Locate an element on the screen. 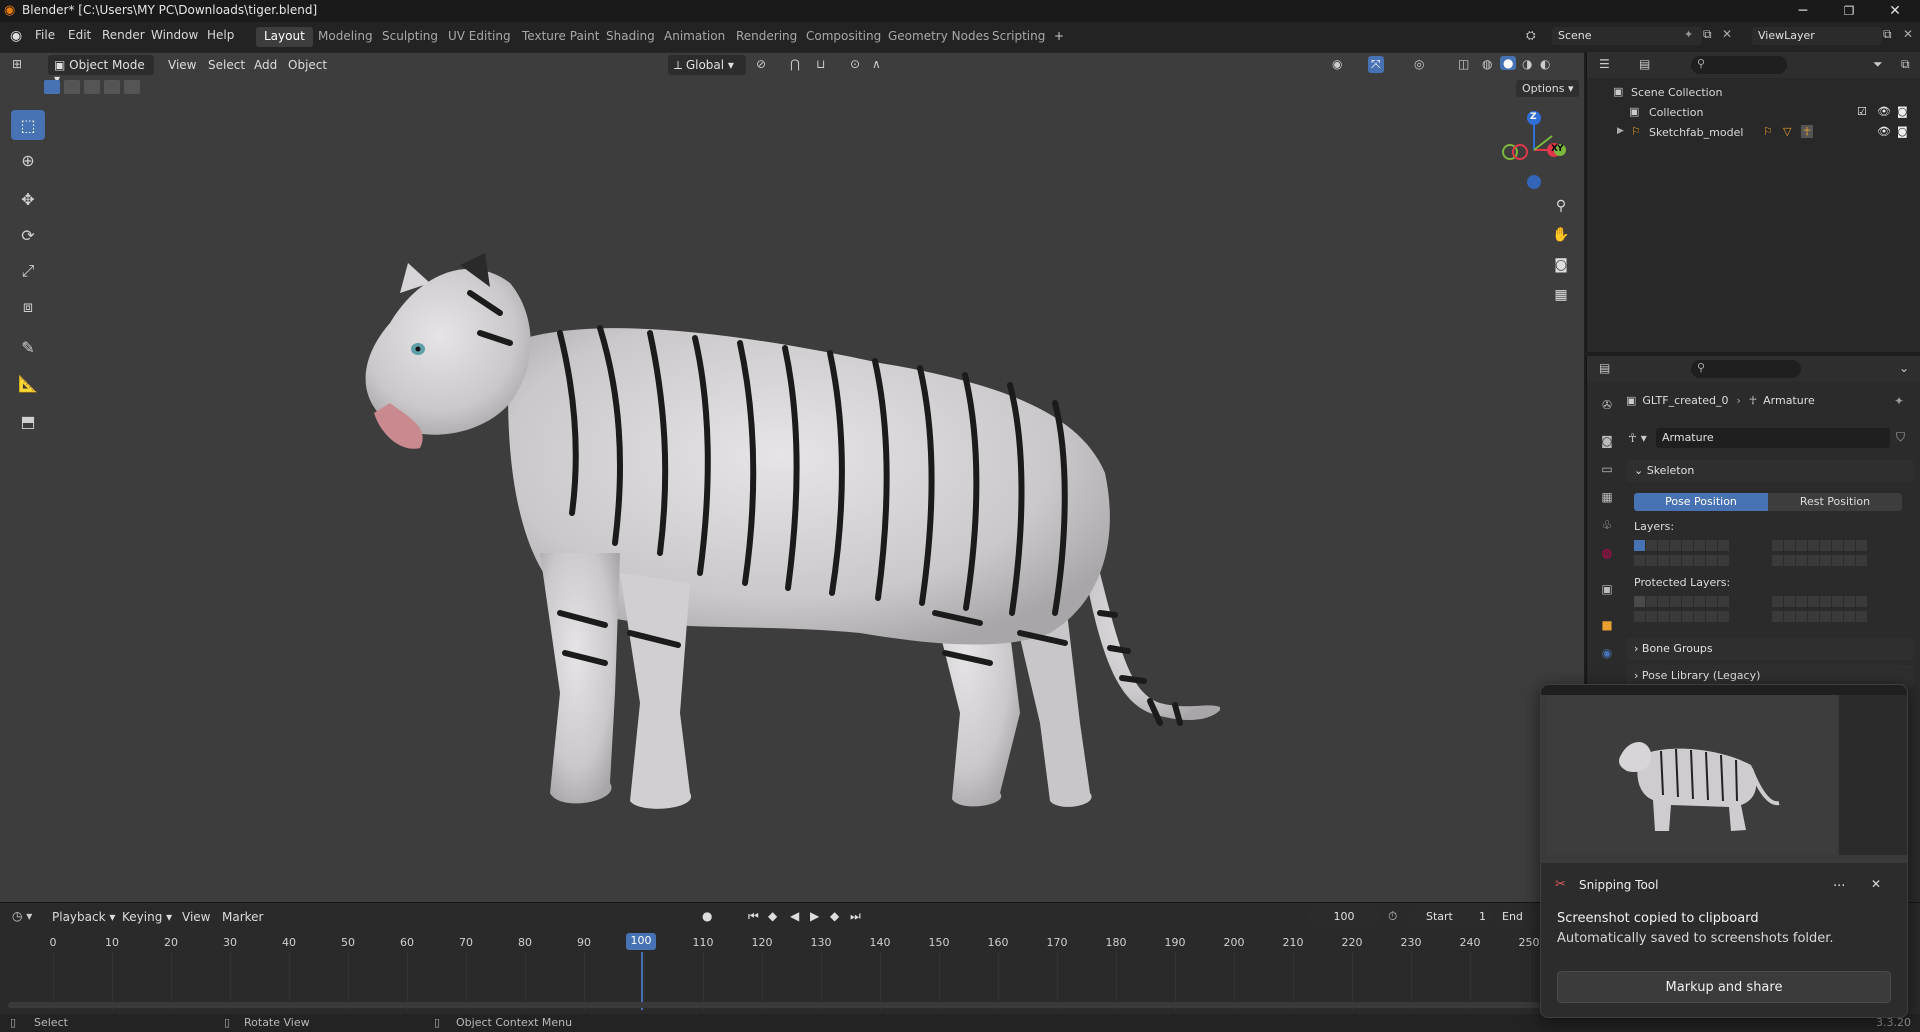 This screenshot has width=1920, height=1032. bone-groups-panel-header: › Bone Groups is located at coordinates (1770, 649).